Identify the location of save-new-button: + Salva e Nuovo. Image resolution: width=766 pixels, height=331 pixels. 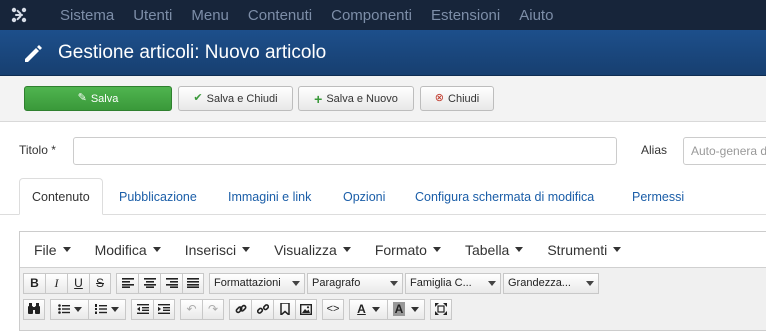
(356, 98).